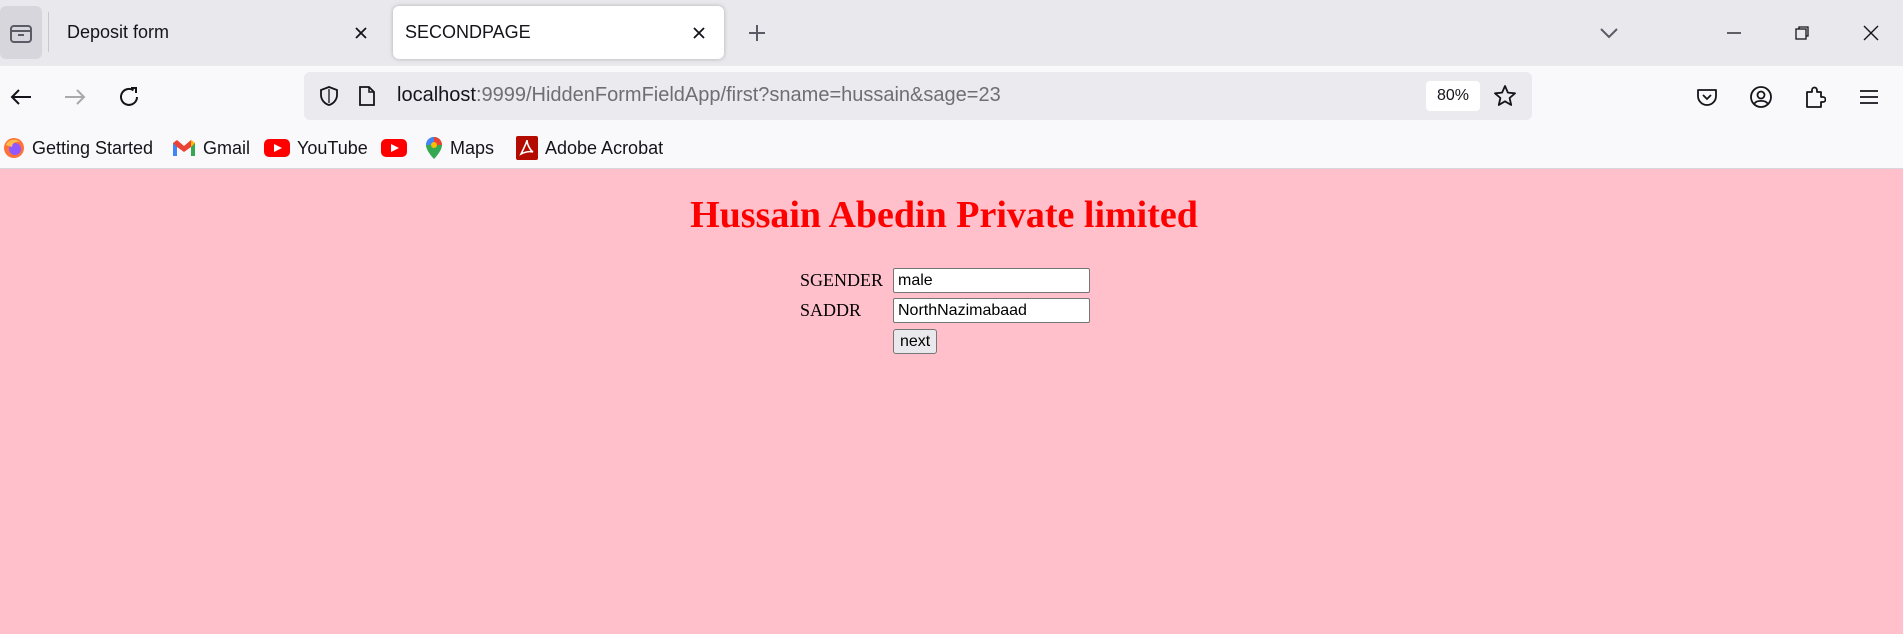 This screenshot has height=634, width=1903. Describe the element at coordinates (558, 32) in the screenshot. I see `tab-secondpage: SECONDPAGE` at that location.